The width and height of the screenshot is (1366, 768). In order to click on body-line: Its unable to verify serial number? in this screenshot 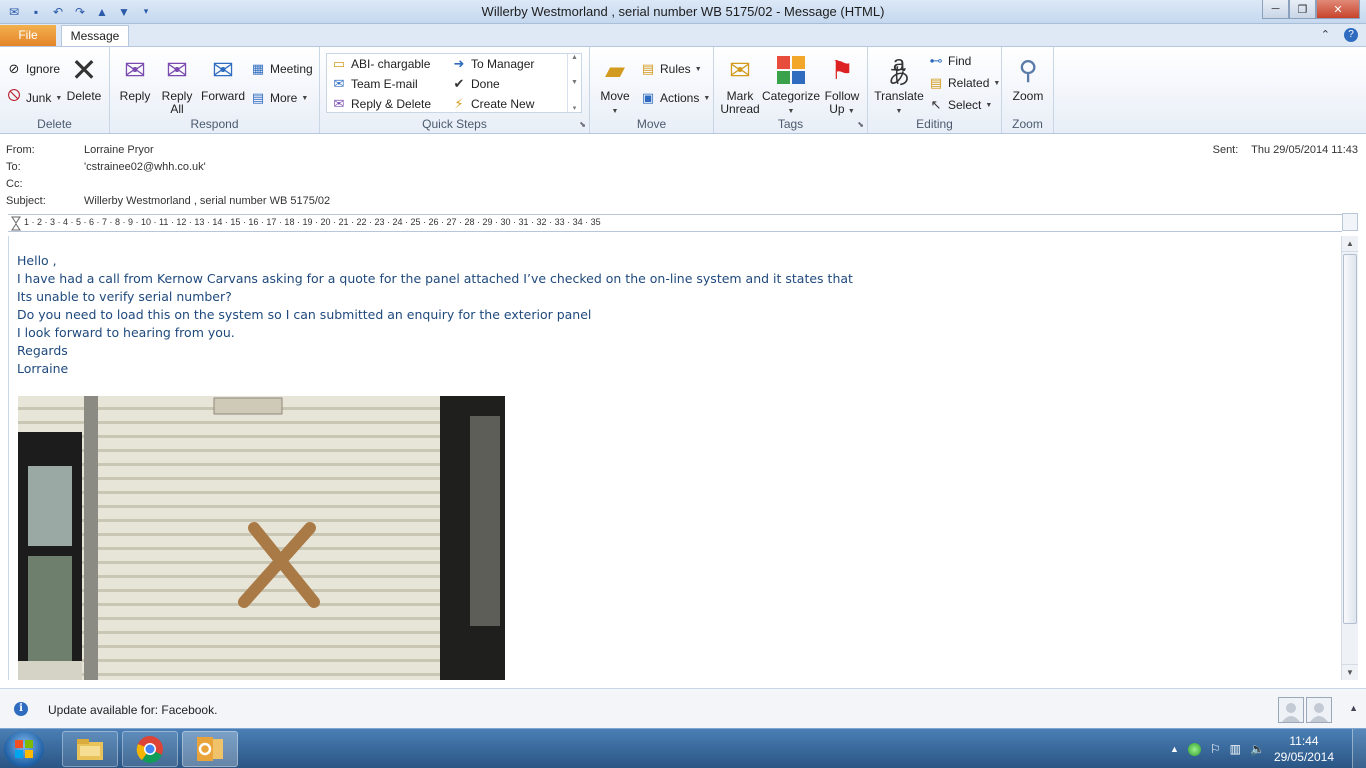, I will do `click(124, 296)`.